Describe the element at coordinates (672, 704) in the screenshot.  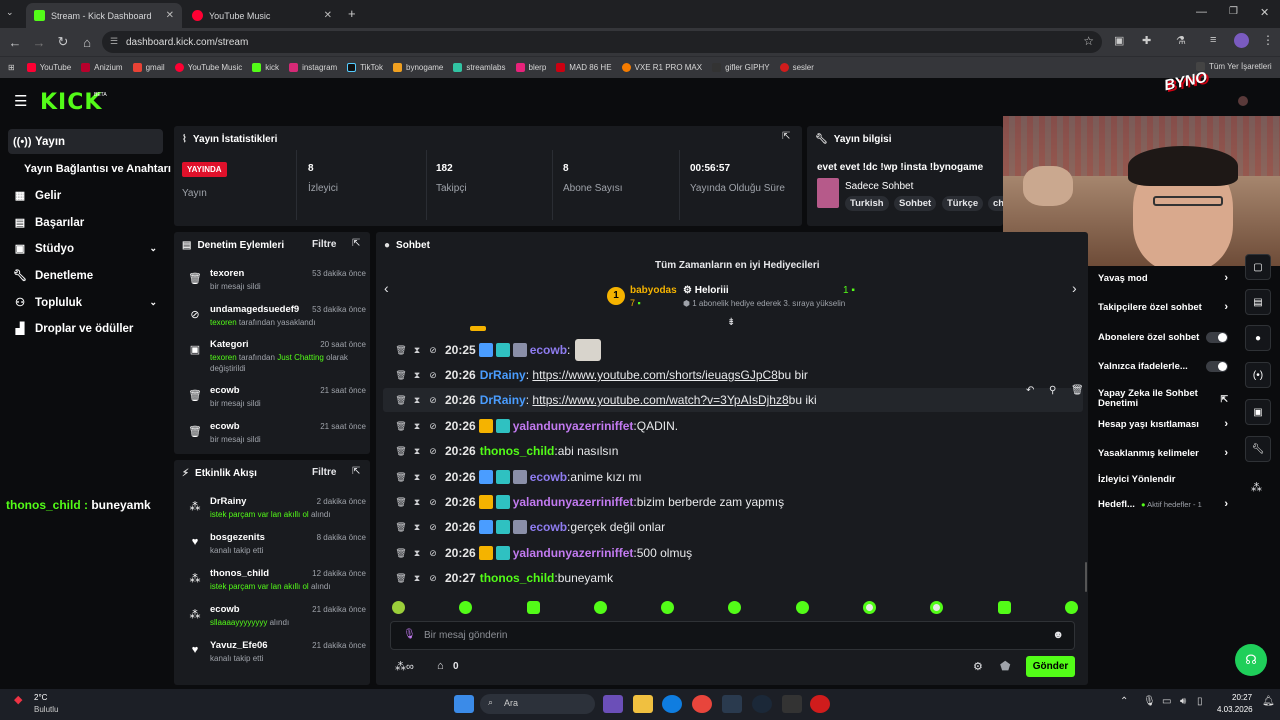
I see `edge-icon` at that location.